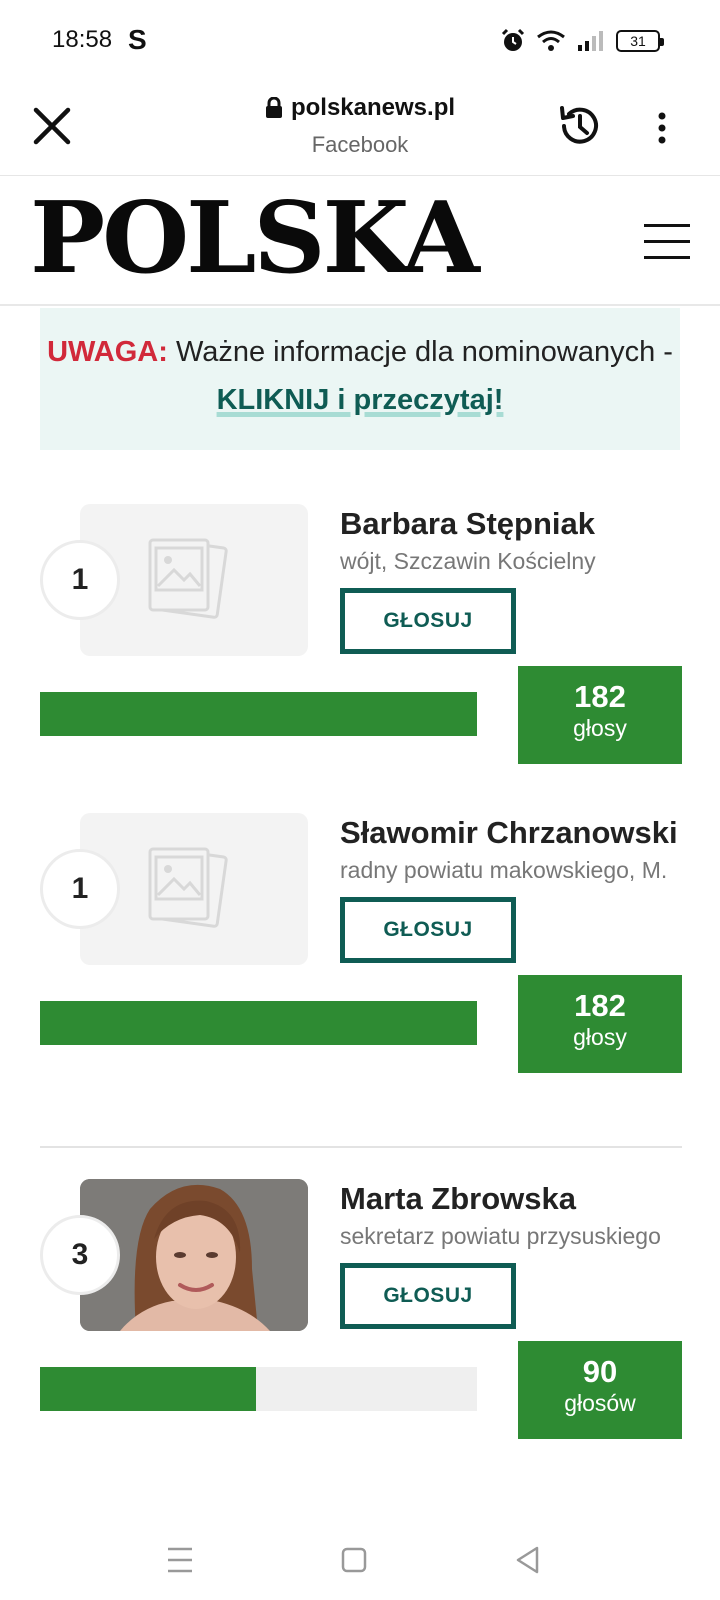  What do you see at coordinates (551, 40) in the screenshot?
I see `wifi-icon` at bounding box center [551, 40].